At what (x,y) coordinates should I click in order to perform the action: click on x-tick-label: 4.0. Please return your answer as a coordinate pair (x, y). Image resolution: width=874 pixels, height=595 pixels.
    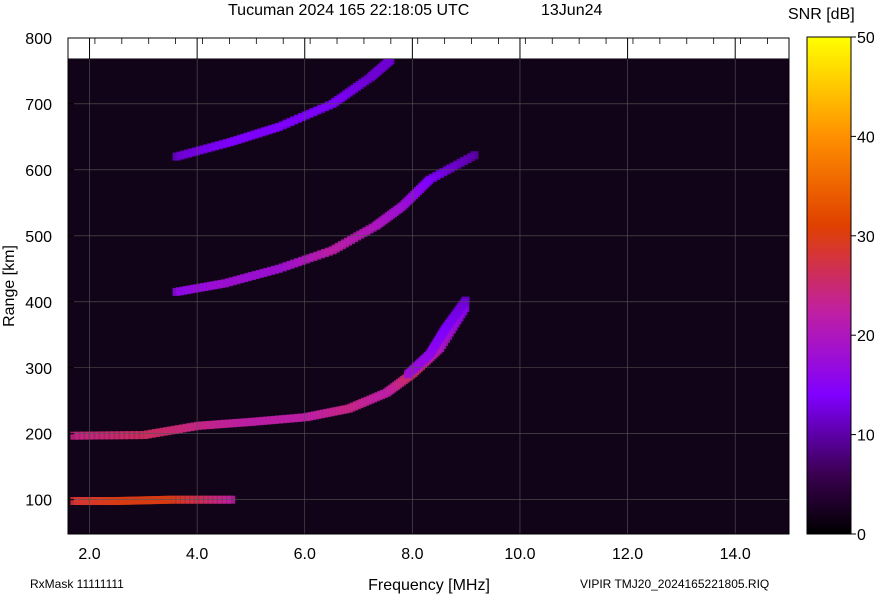
    Looking at the image, I should click on (197, 554).